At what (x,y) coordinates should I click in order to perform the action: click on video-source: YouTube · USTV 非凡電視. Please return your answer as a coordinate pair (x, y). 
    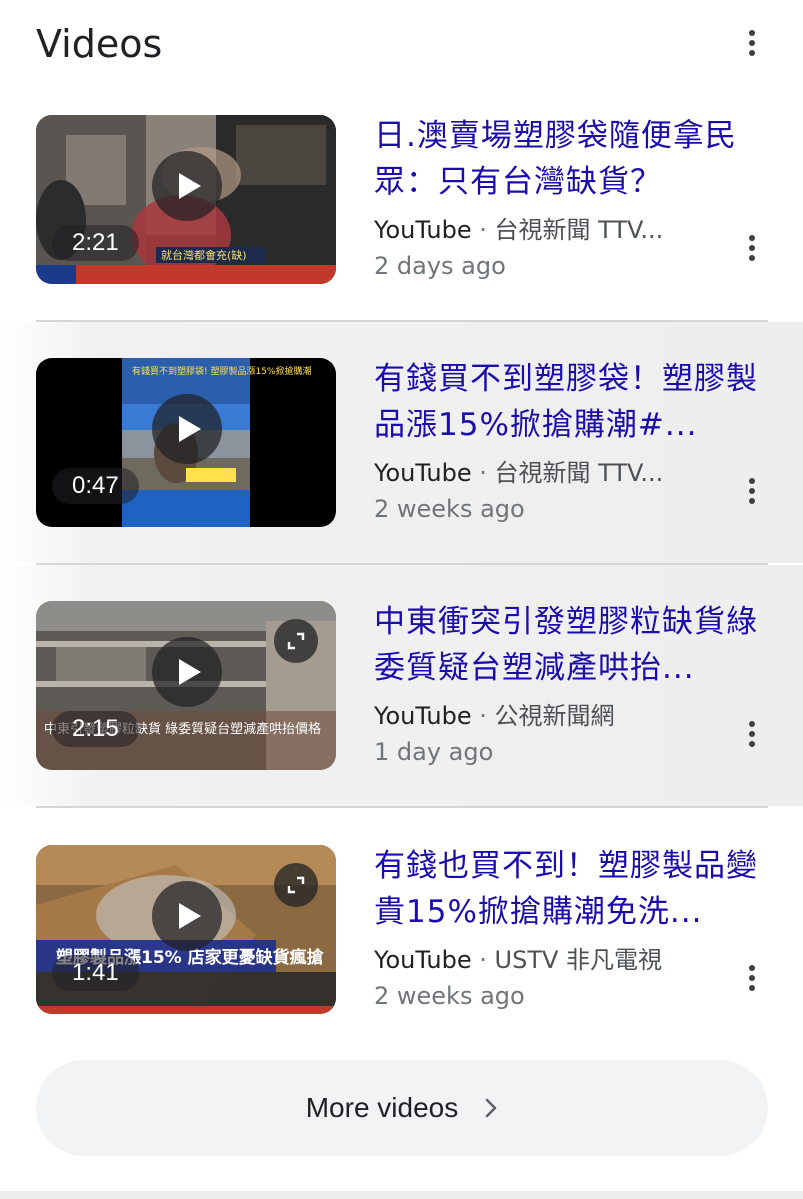
    Looking at the image, I should click on (534, 960).